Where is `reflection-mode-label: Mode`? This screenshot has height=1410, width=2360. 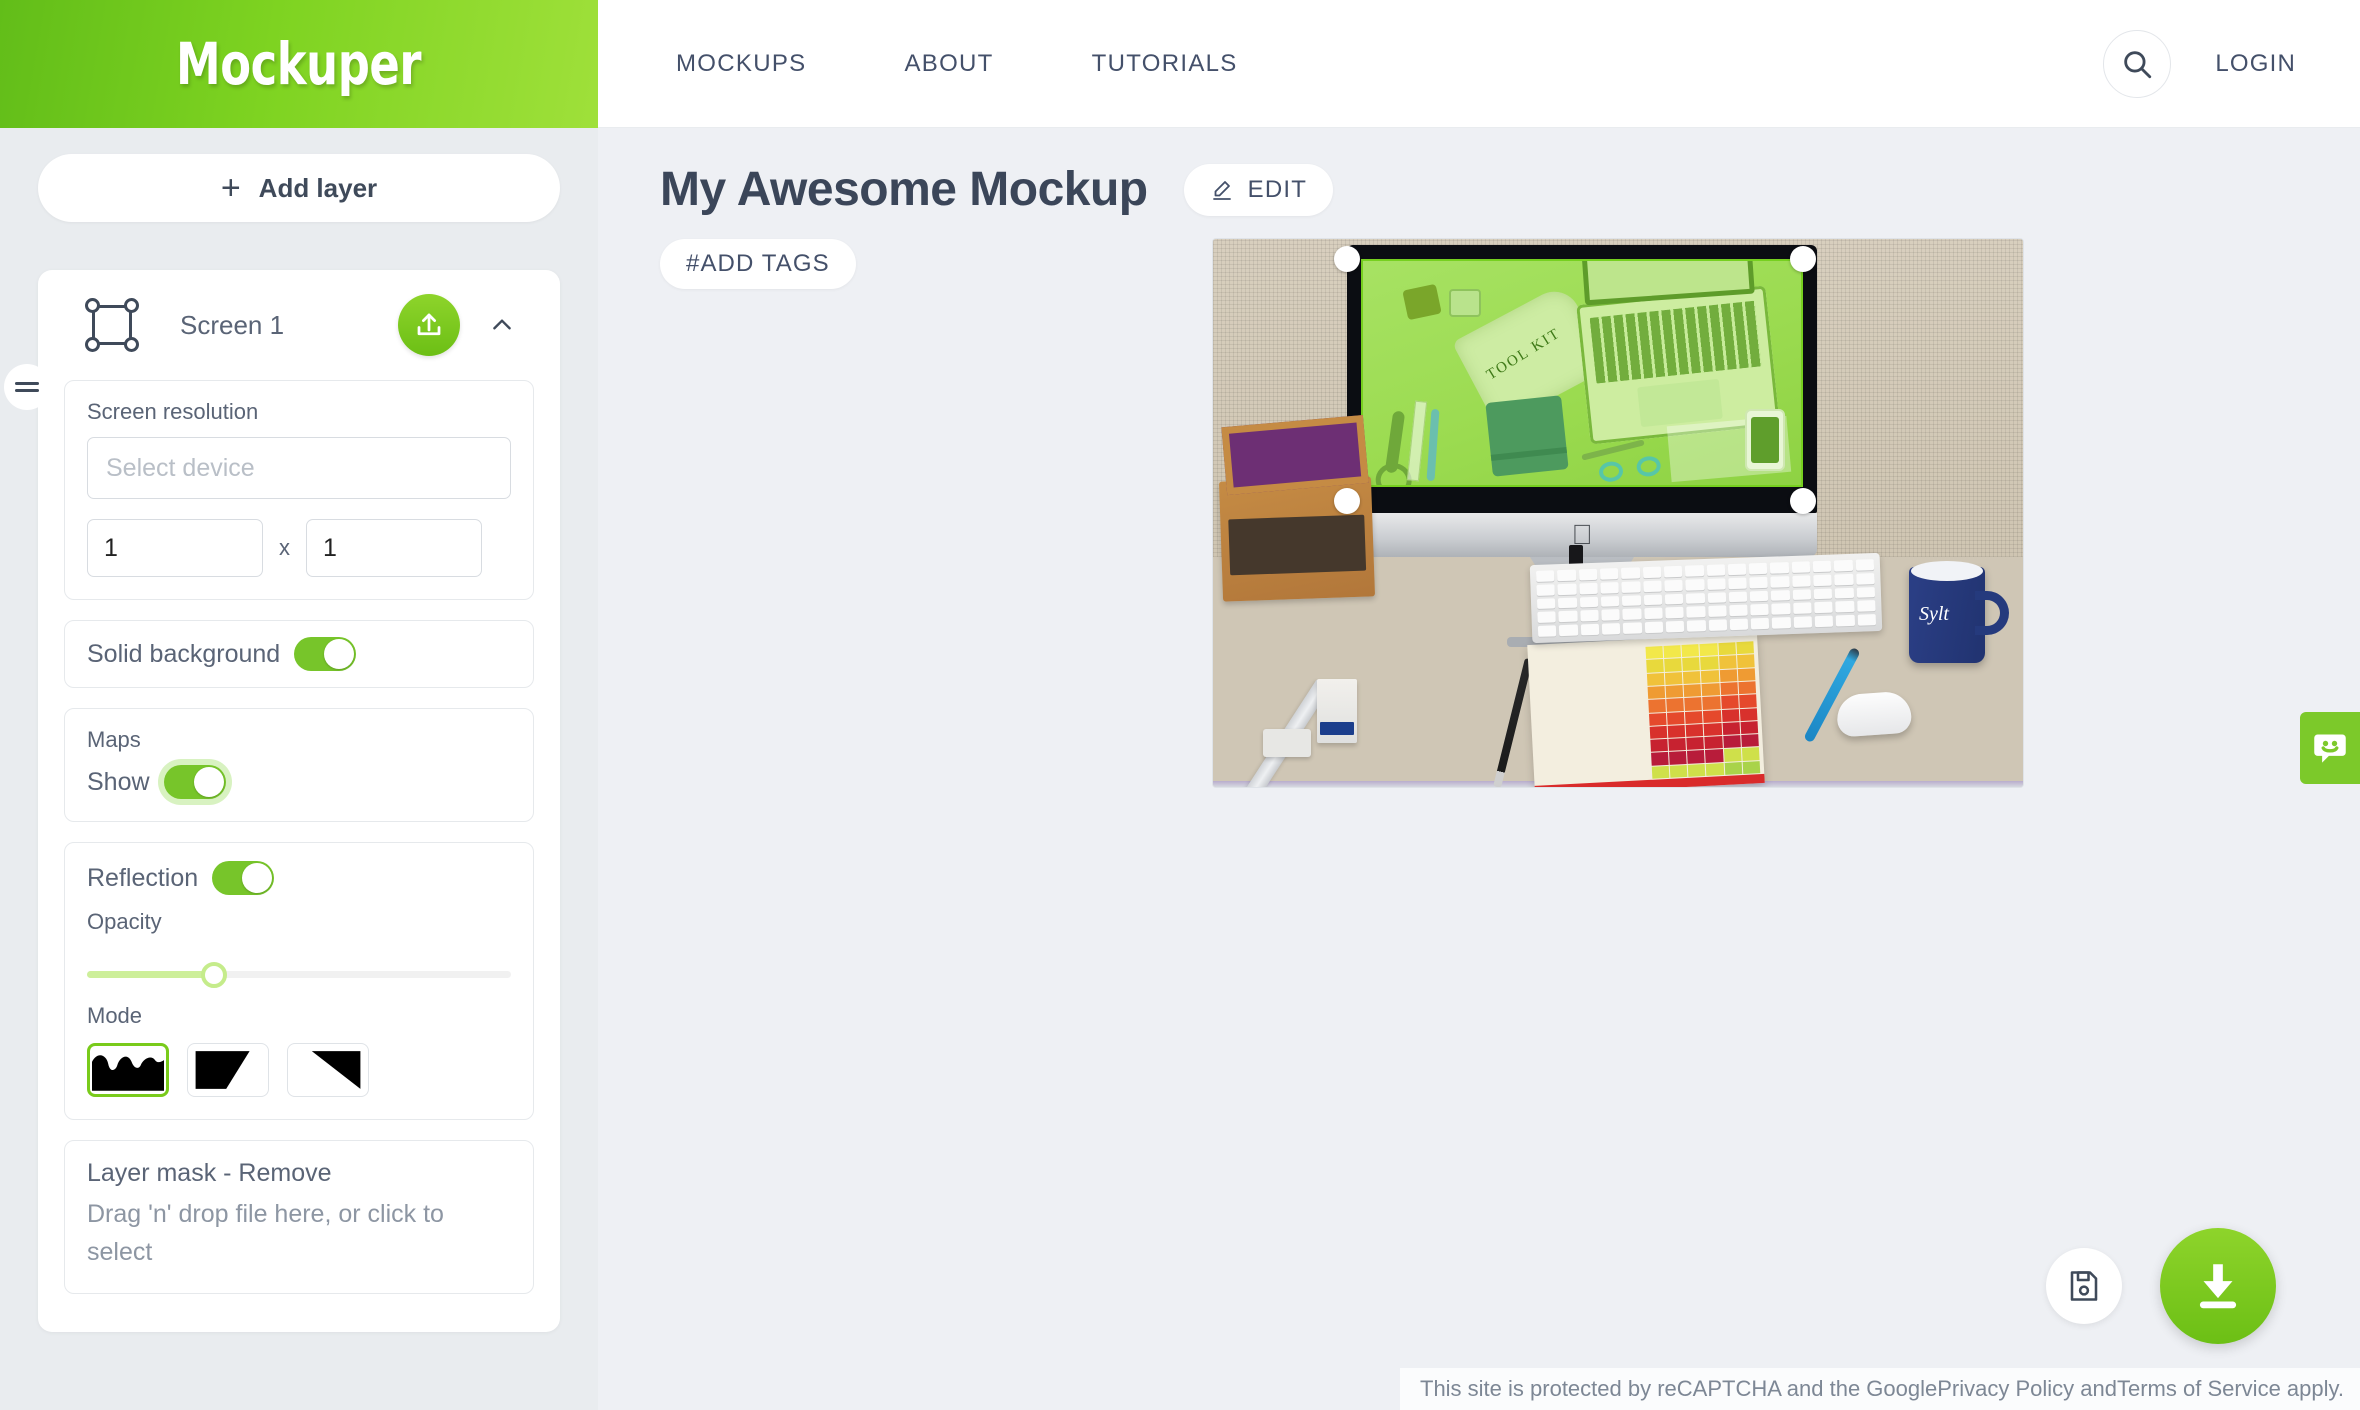
reflection-mode-label: Mode is located at coordinates (115, 1015).